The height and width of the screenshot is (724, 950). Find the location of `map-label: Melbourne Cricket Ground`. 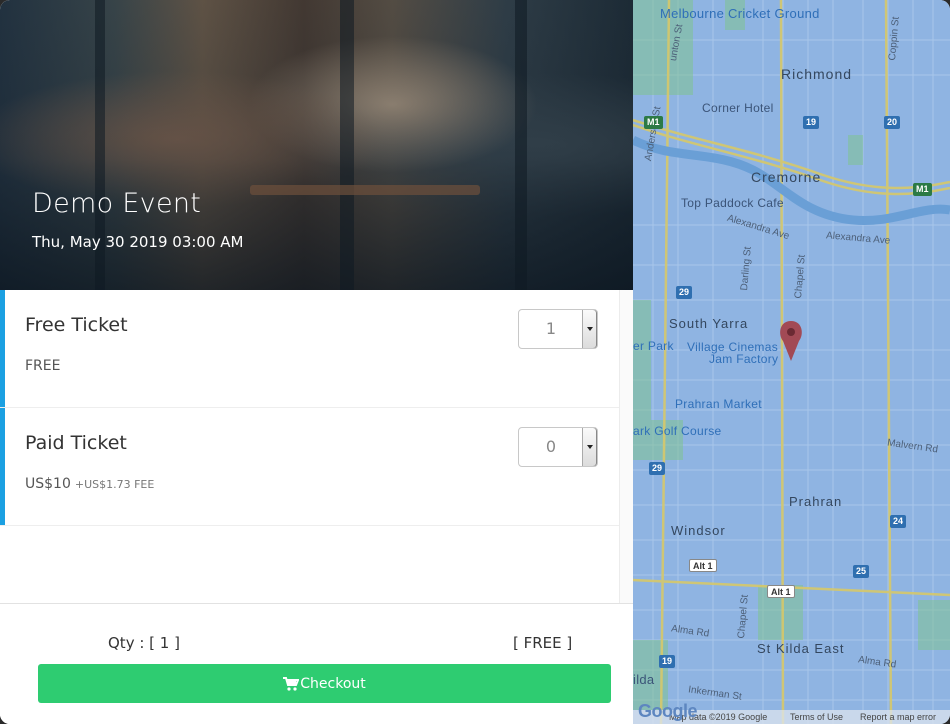

map-label: Melbourne Cricket Ground is located at coordinates (740, 13).